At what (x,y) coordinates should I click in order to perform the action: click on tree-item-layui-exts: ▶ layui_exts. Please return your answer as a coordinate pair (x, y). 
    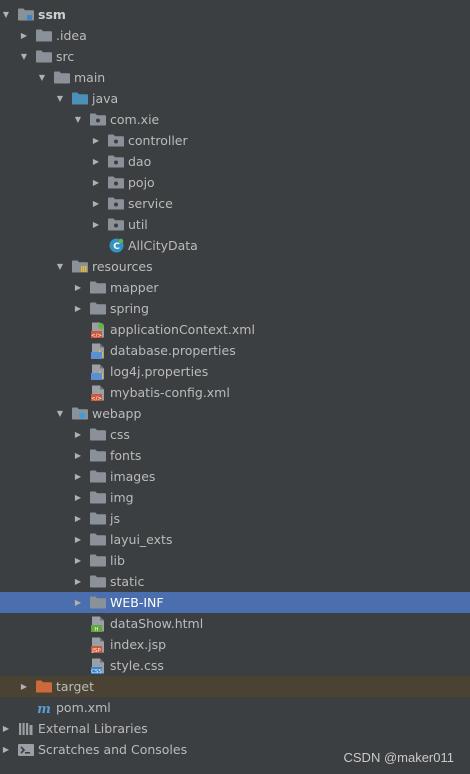
    Looking at the image, I should click on (235, 539).